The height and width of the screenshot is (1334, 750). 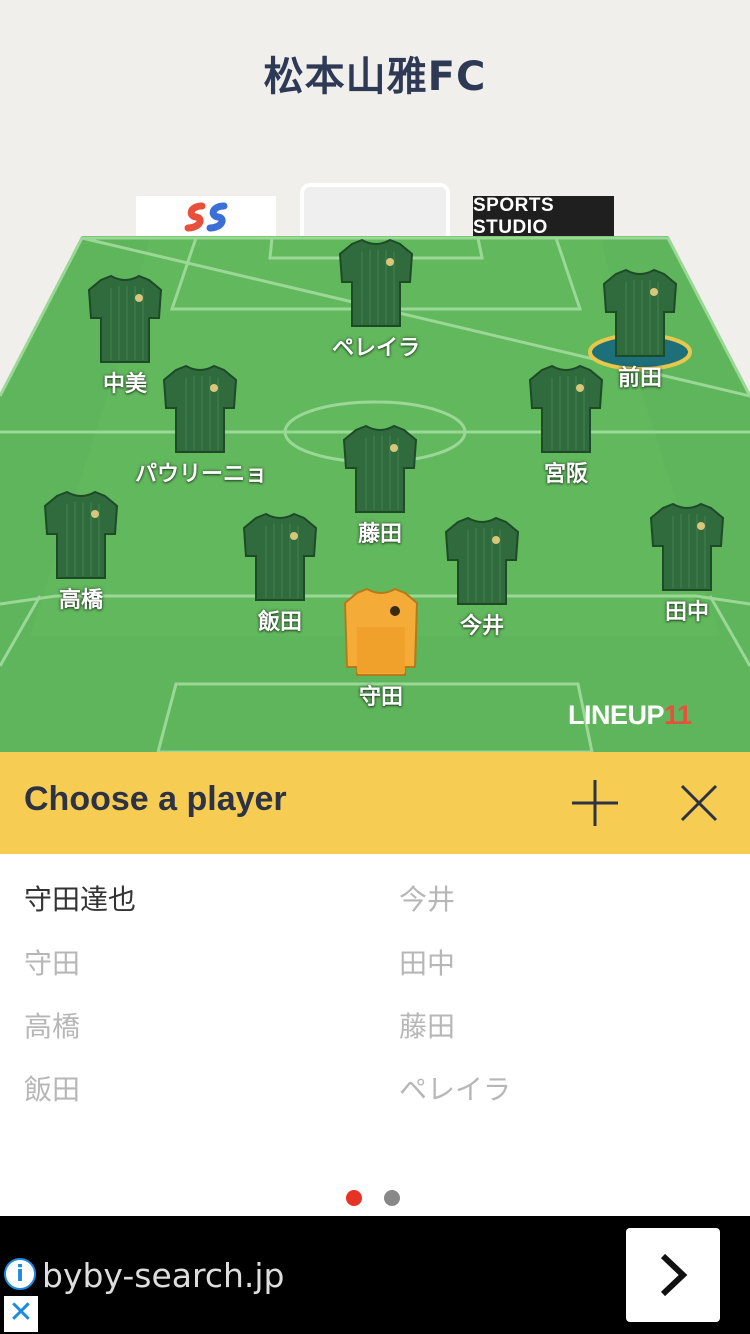 I want to click on page-dot, so click(x=392, y=1198).